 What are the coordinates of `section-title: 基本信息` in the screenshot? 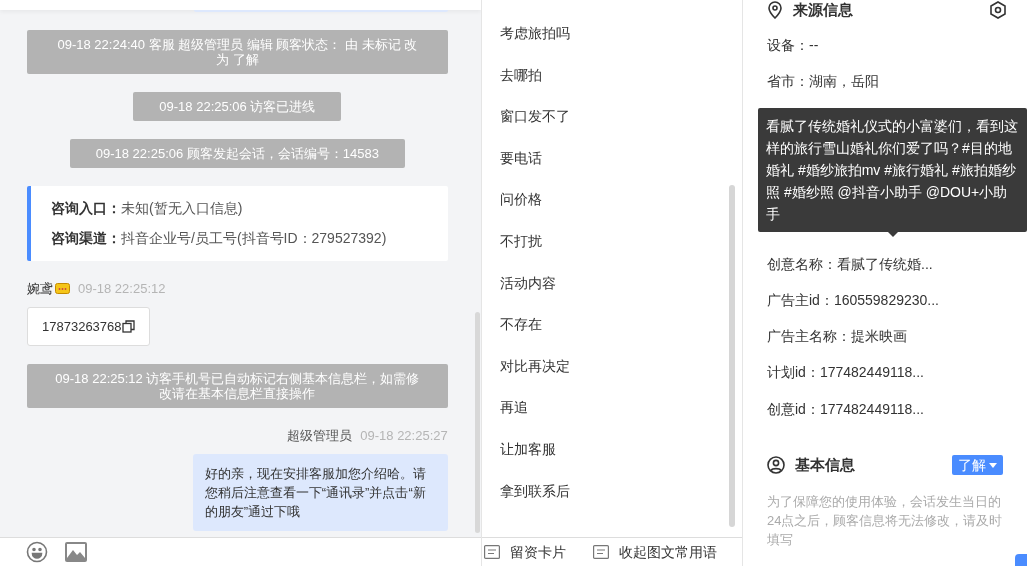 It's located at (825, 465).